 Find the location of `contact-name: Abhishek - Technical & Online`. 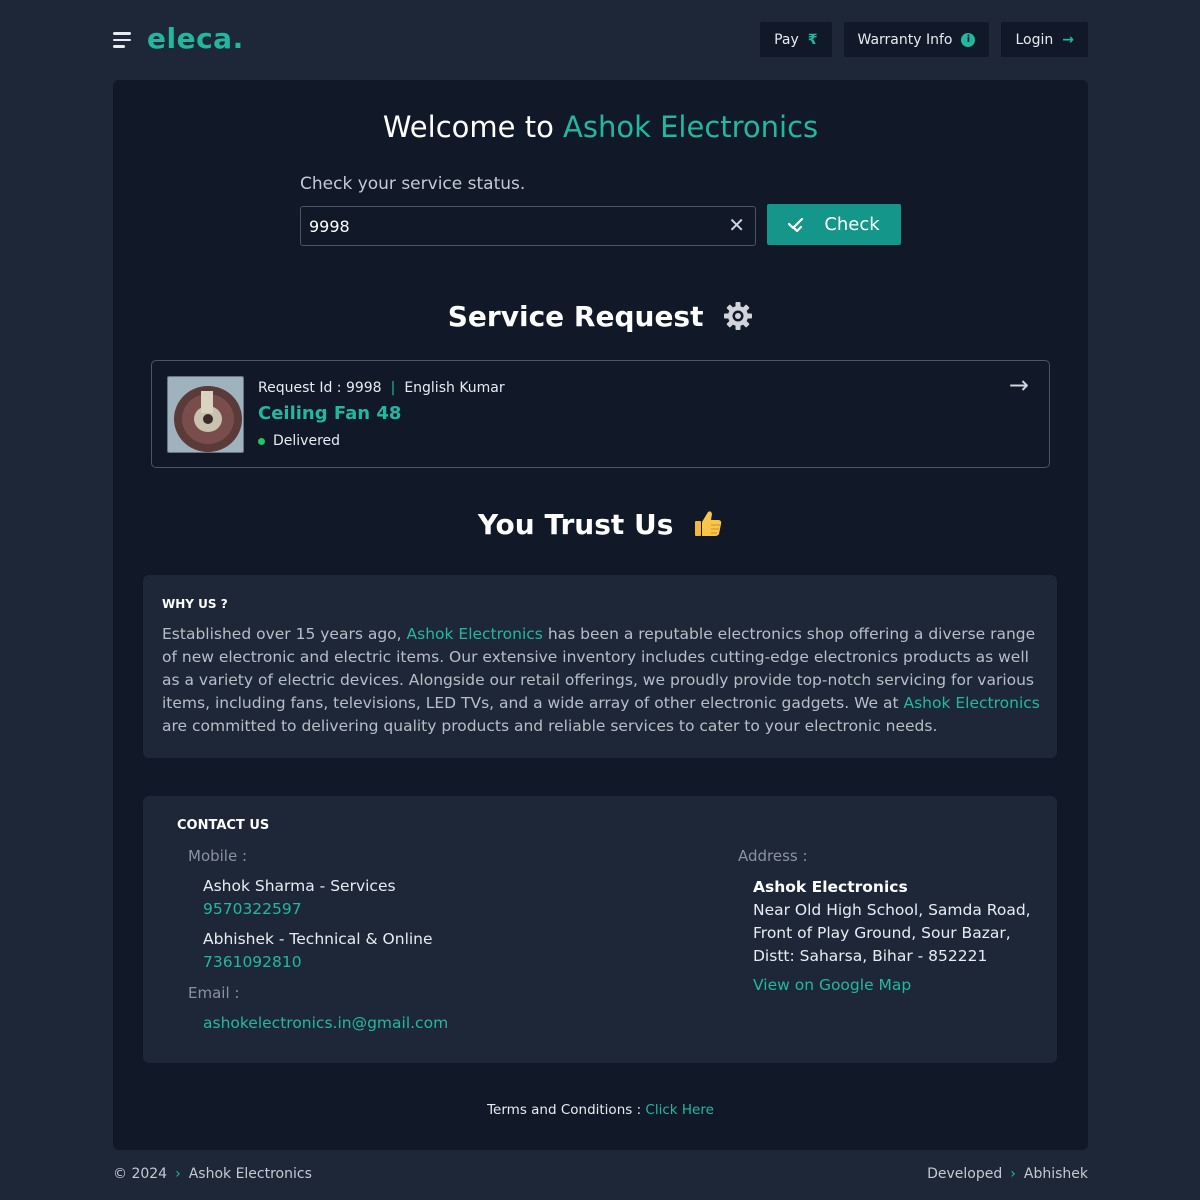

contact-name: Abhishek - Technical & Online is located at coordinates (318, 939).